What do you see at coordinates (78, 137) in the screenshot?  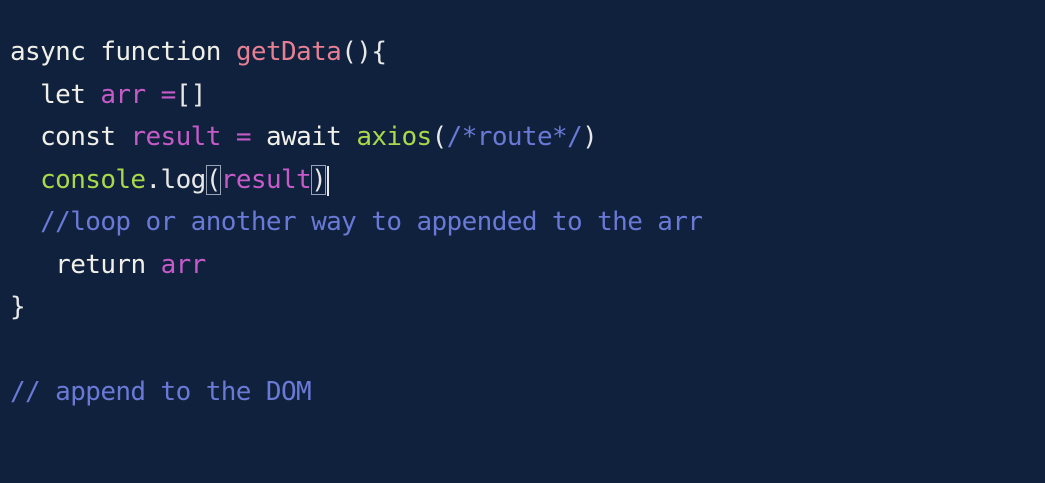 I see `keyword-const: const` at bounding box center [78, 137].